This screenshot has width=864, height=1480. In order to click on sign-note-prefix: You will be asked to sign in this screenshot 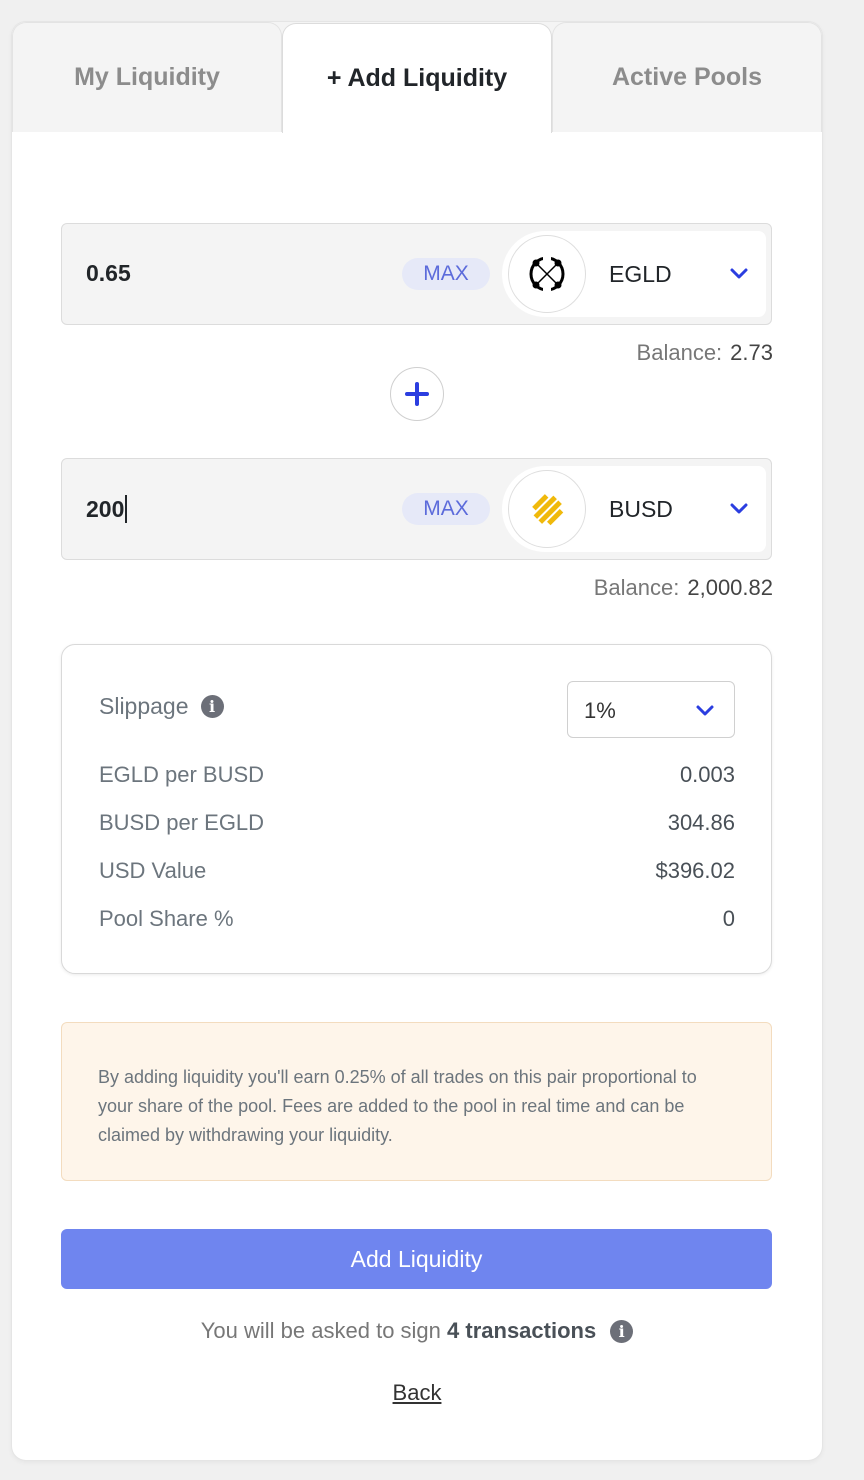, I will do `click(320, 1330)`.